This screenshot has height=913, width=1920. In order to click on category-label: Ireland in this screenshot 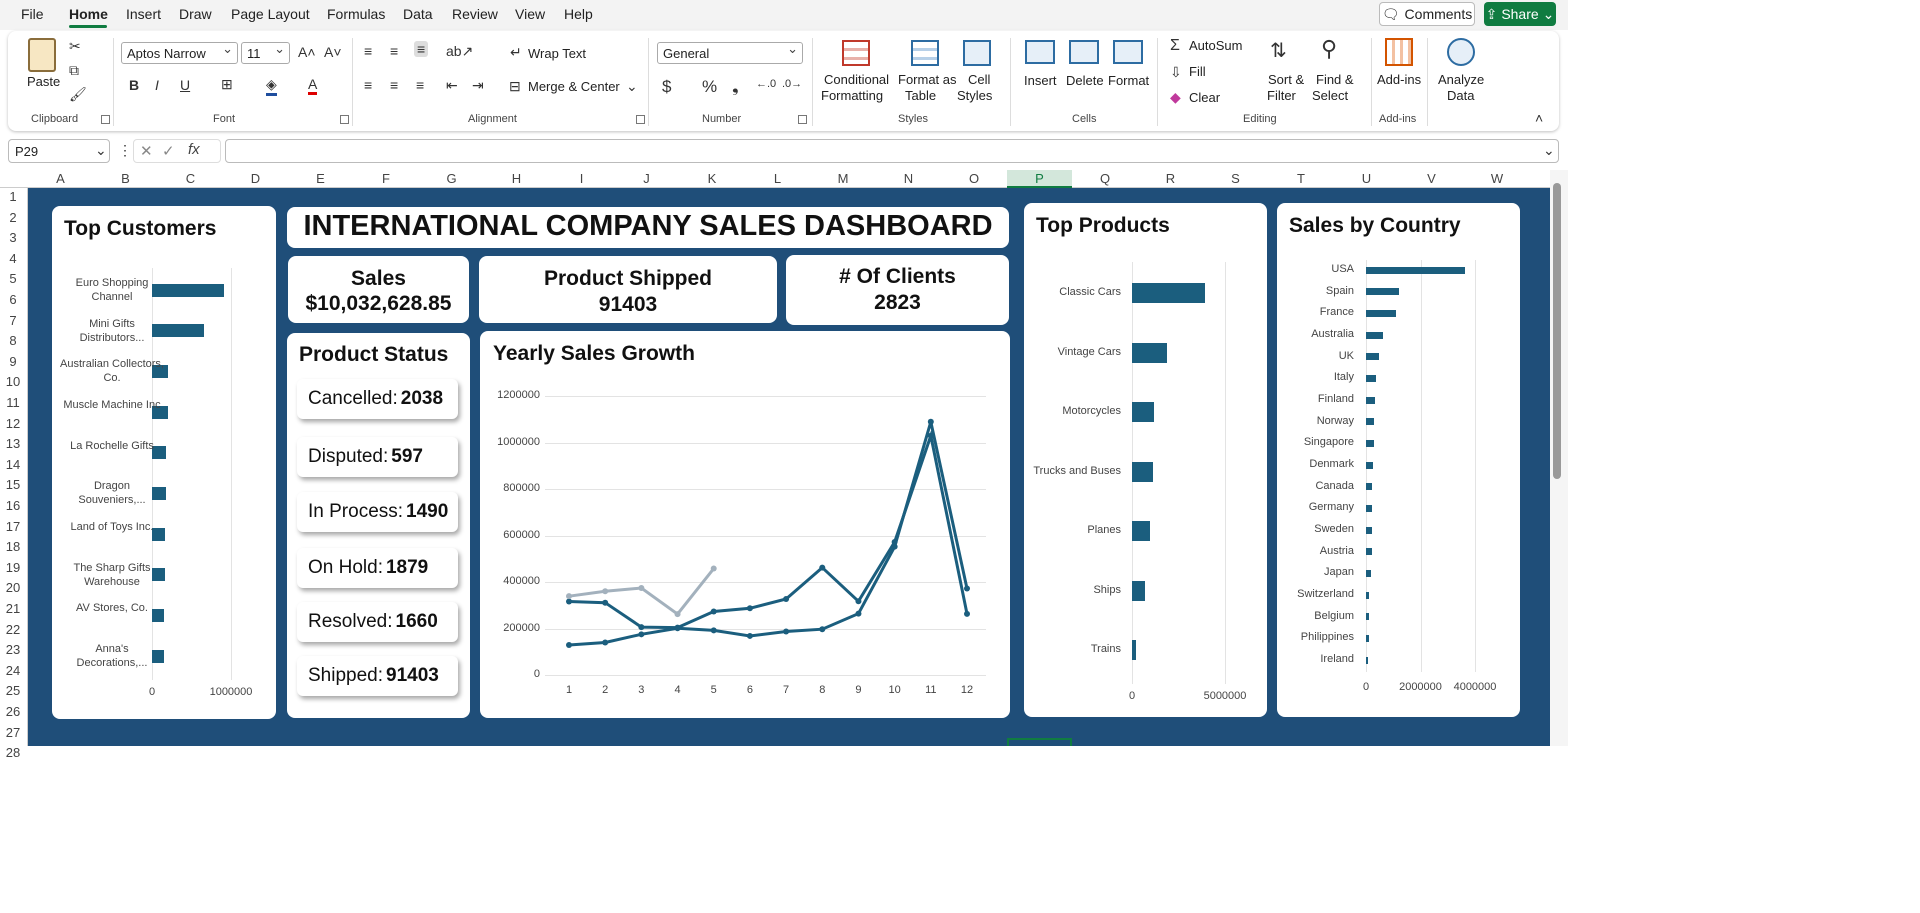, I will do `click(1337, 659)`.